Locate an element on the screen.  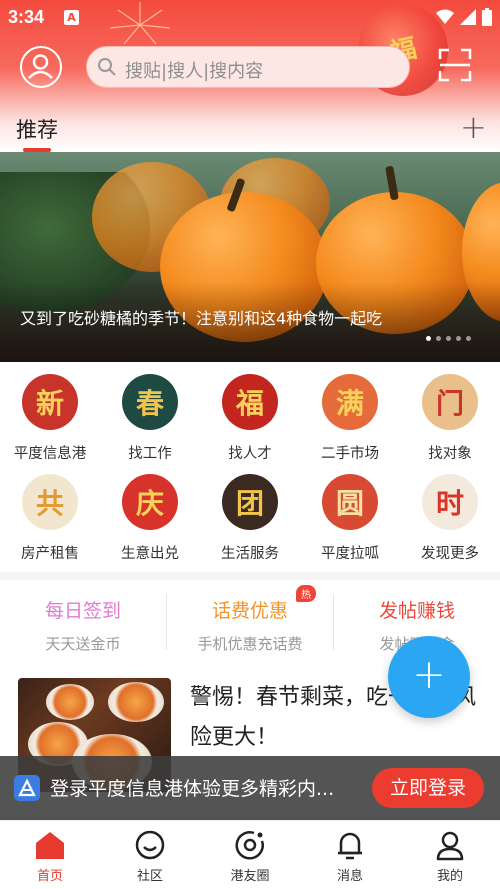
category-item: 福 找人才 is located at coordinates (250, 421).